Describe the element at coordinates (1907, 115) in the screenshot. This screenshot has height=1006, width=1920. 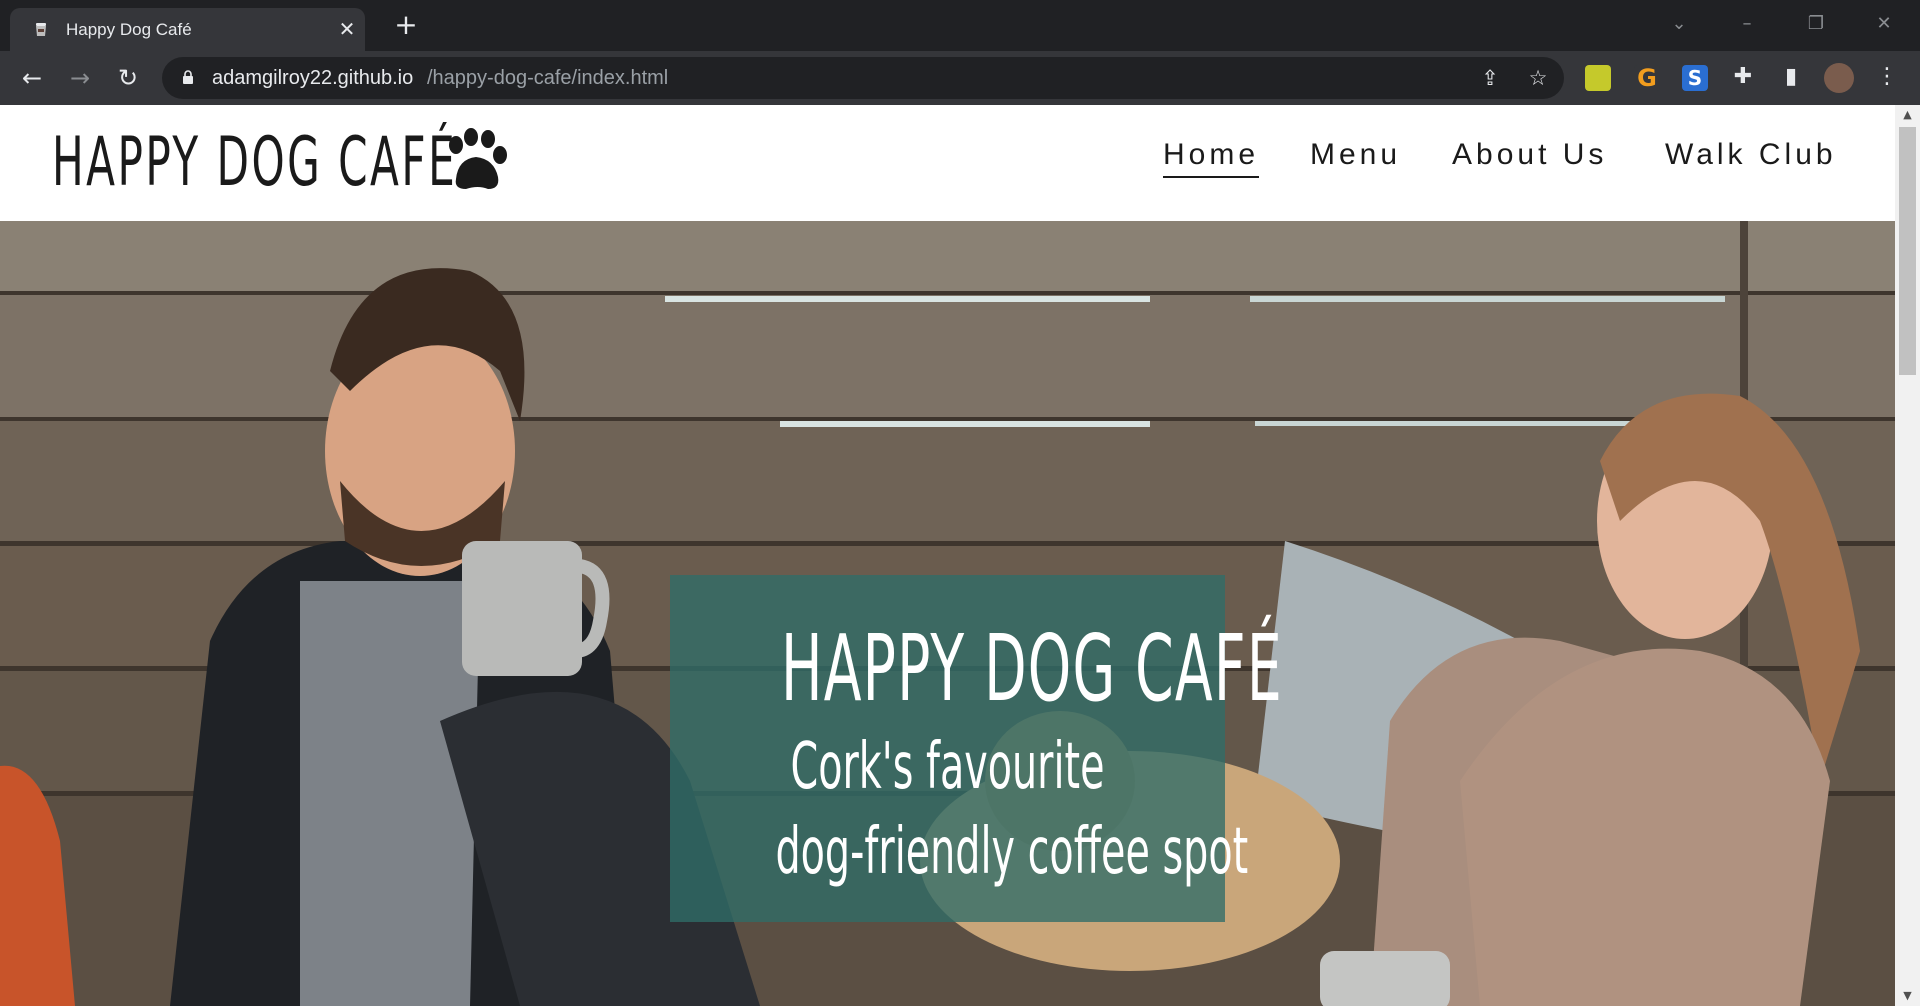
I see `scroll-up-arrow-icon: ▲` at that location.